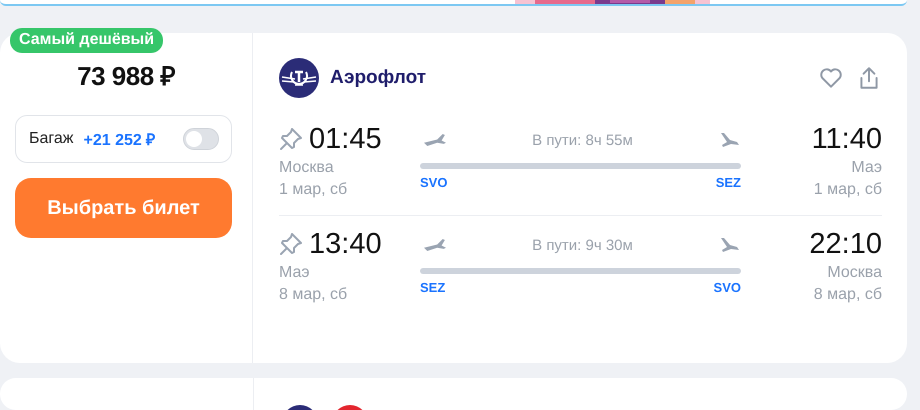  I want to click on flight-duration: В пути: 9ч 30м, so click(582, 245).